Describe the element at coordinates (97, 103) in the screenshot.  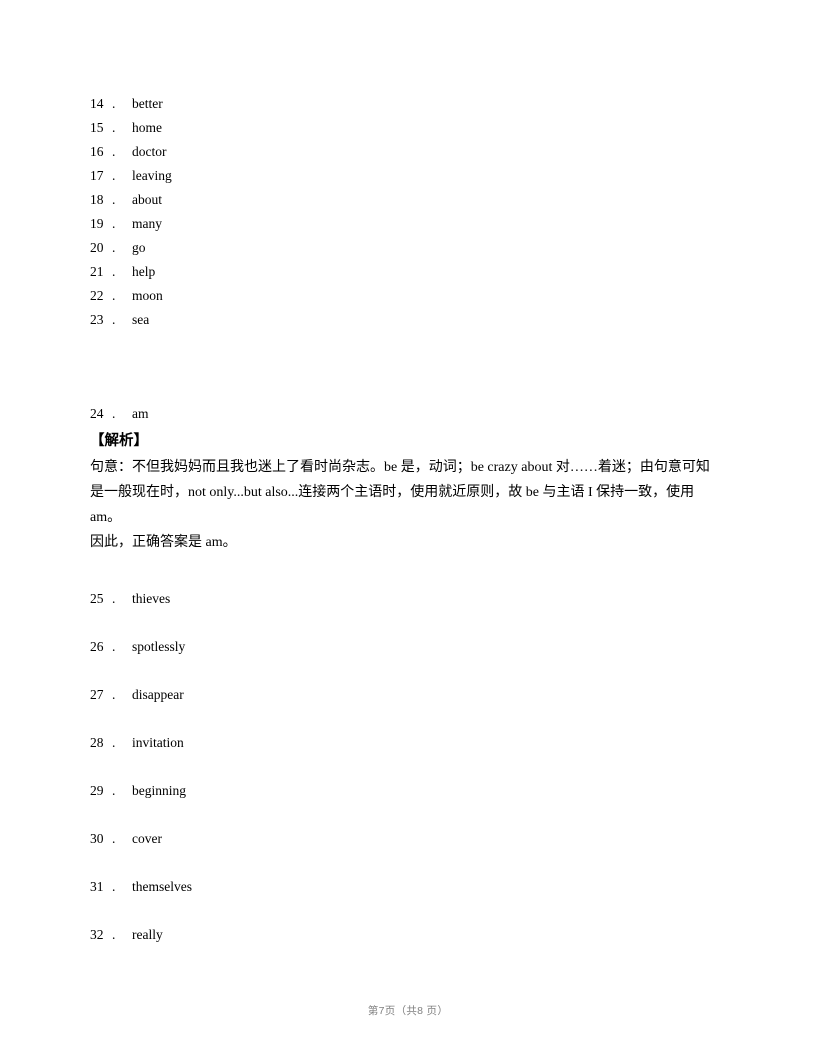
I see `answer-number: 14` at that location.